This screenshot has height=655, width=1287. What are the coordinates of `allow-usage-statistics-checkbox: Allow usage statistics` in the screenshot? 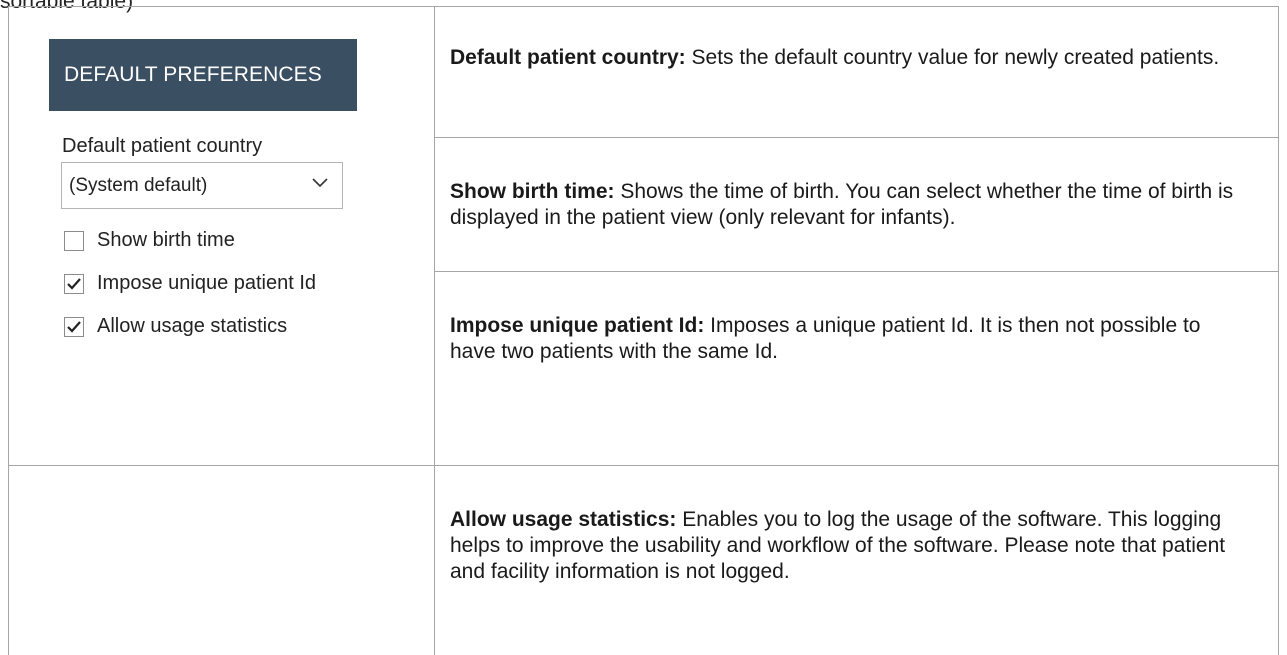 It's located at (175, 326).